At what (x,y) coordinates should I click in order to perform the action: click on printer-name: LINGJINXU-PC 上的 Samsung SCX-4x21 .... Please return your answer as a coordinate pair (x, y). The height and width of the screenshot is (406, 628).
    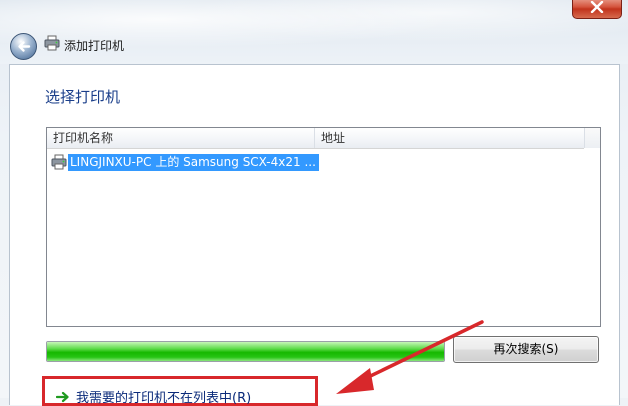
    Looking at the image, I should click on (193, 162).